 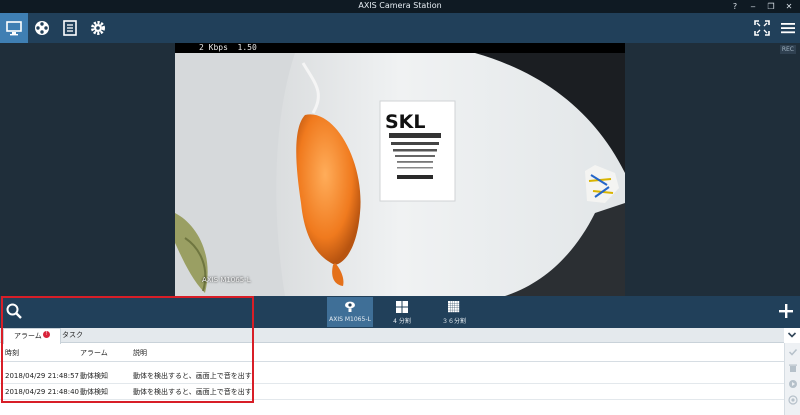 I want to click on panel-side-tools, so click(x=792, y=379).